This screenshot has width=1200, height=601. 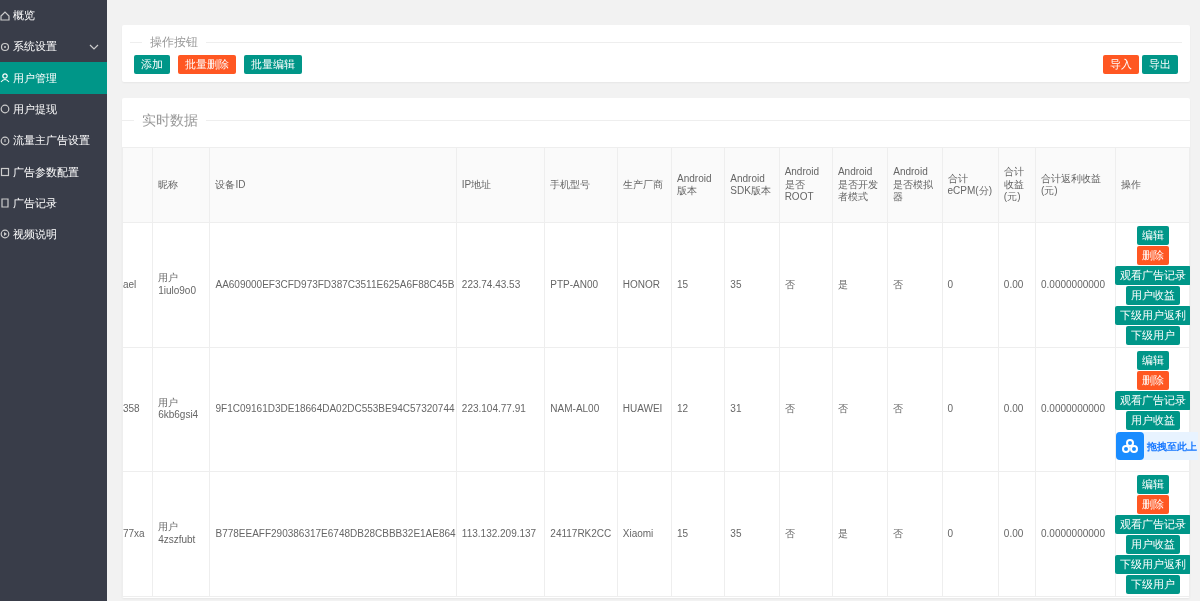 I want to click on column-header: 设备ID, so click(x=230, y=184).